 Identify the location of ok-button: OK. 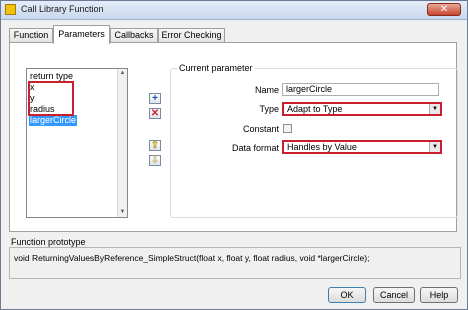
(347, 295).